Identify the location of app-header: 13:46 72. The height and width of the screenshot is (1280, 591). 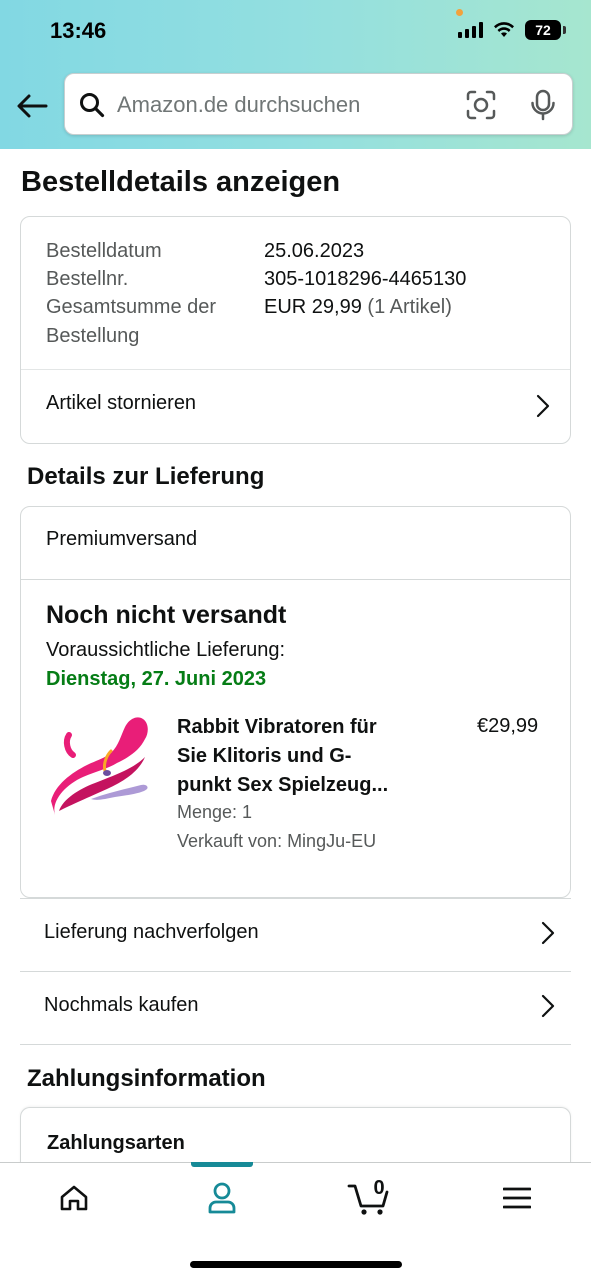
(295, 74).